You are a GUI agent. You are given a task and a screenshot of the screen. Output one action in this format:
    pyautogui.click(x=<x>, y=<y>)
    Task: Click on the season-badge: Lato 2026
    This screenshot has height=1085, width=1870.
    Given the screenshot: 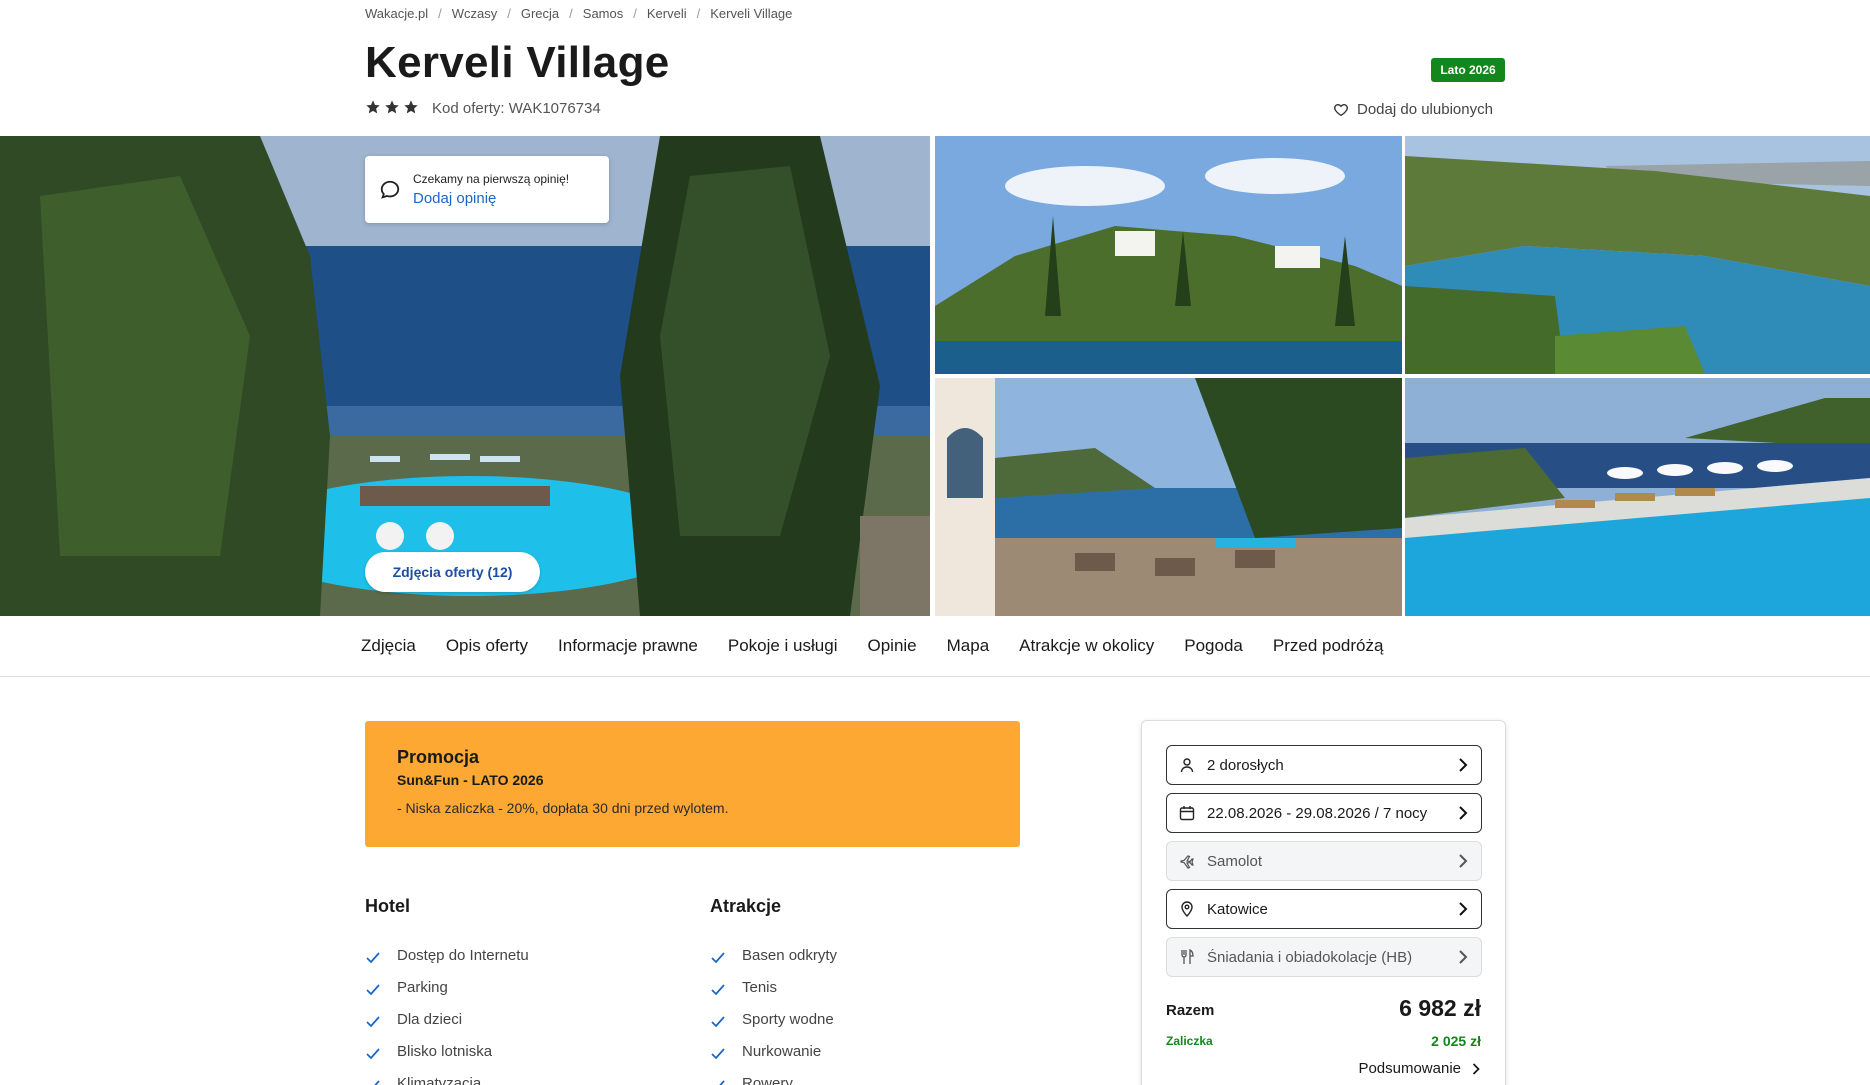 What is the action you would take?
    pyautogui.click(x=1468, y=70)
    